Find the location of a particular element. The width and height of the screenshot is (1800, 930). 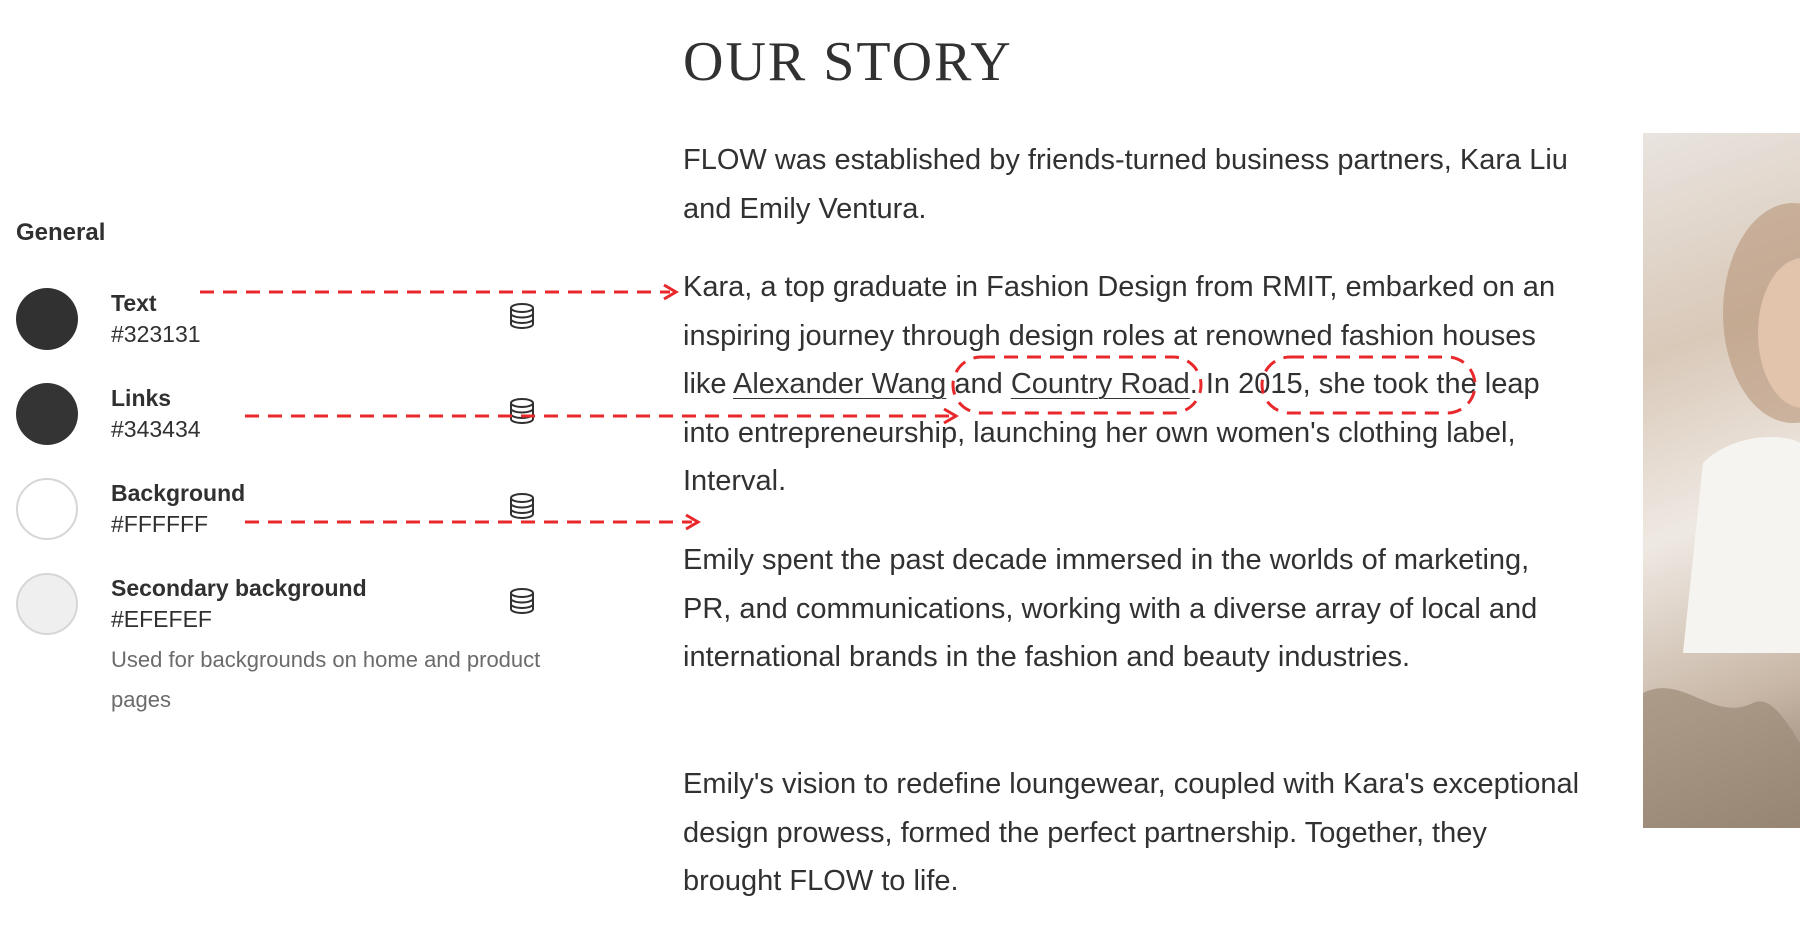

background-color-swatch is located at coordinates (47, 509).